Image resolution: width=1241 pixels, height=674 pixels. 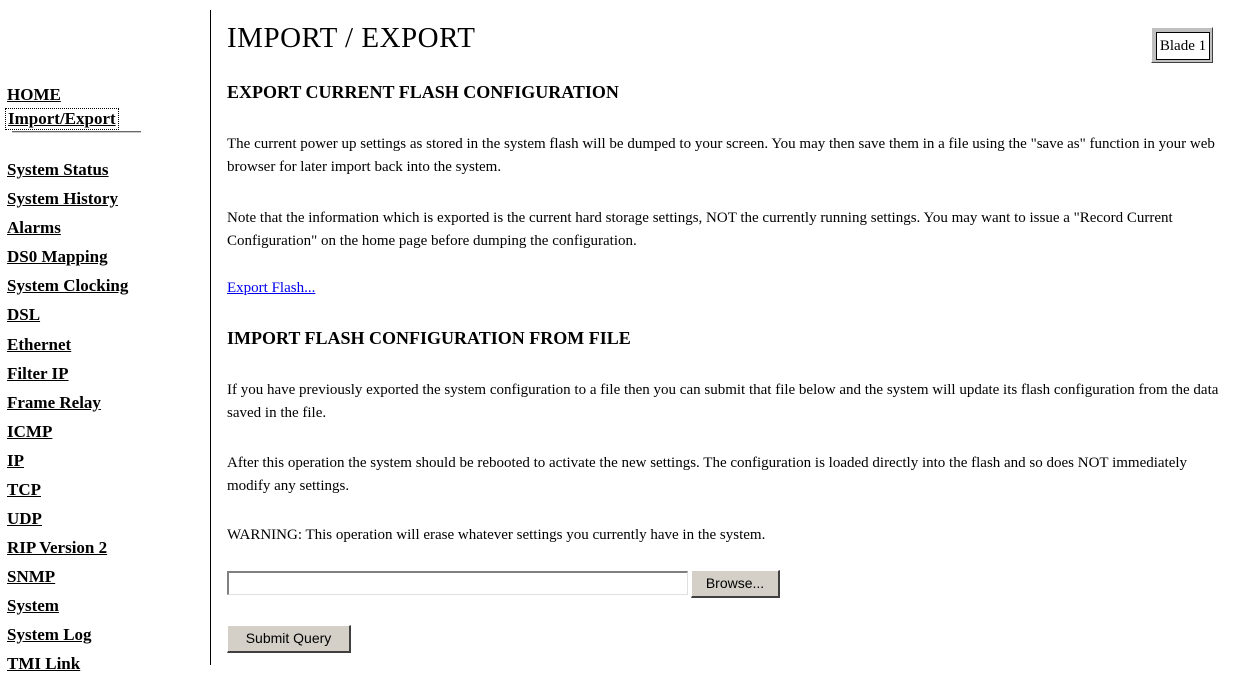 I want to click on nav-link-dsl: DSL, so click(x=23, y=315).